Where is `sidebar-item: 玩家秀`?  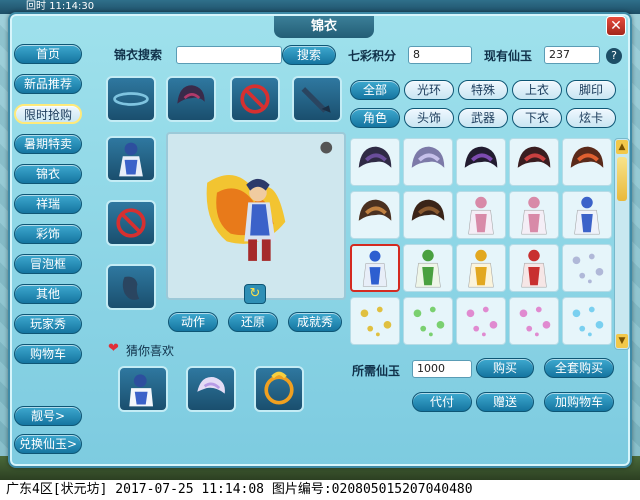
sidebar-item: 玩家秀 is located at coordinates (48, 324).